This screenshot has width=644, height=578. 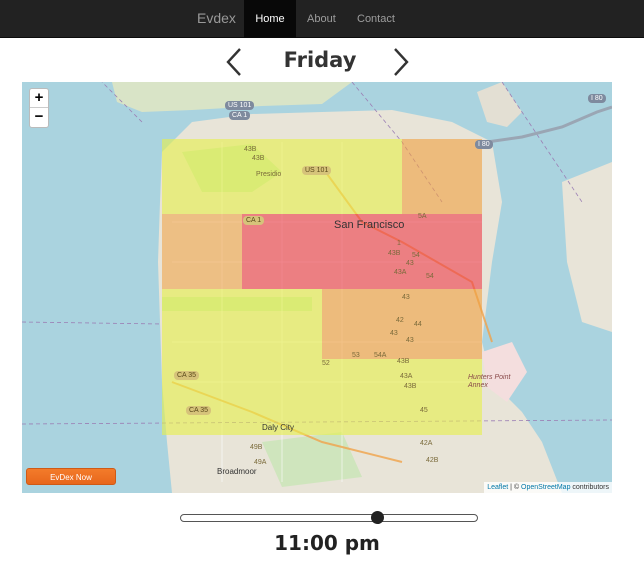 What do you see at coordinates (376, 19) in the screenshot?
I see `nav-contact: Contact` at bounding box center [376, 19].